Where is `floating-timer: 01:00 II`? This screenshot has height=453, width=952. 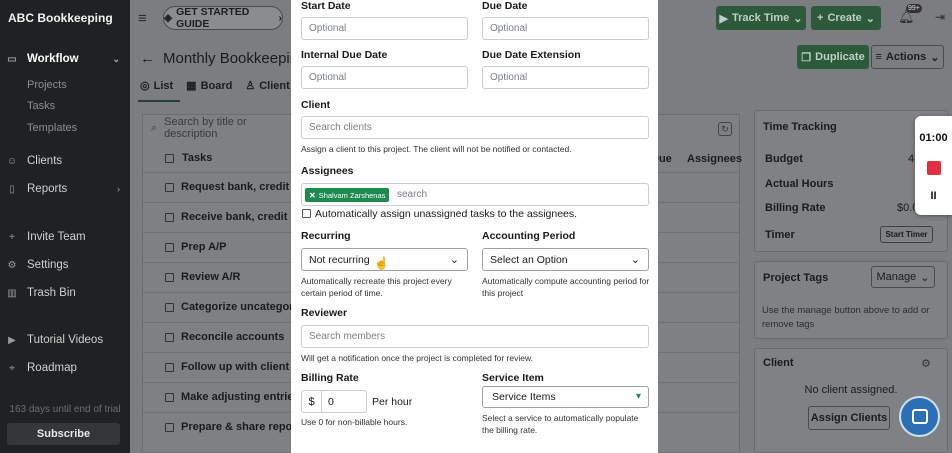
floating-timer: 01:00 II is located at coordinates (933, 165).